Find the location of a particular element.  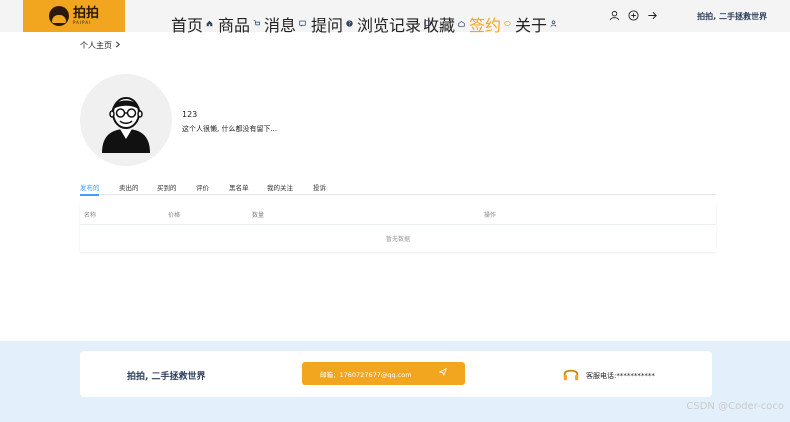

nav-item-about: 关于 is located at coordinates (536, 24).